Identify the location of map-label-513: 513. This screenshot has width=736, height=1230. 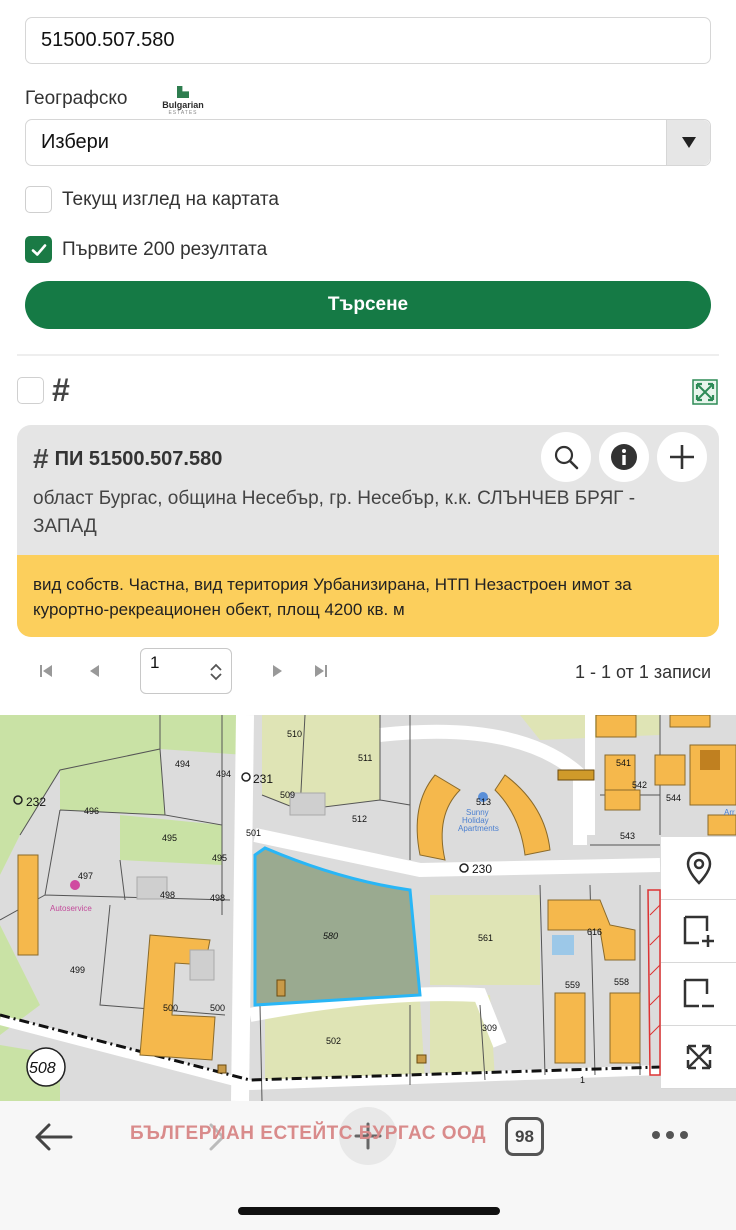
(483, 802).